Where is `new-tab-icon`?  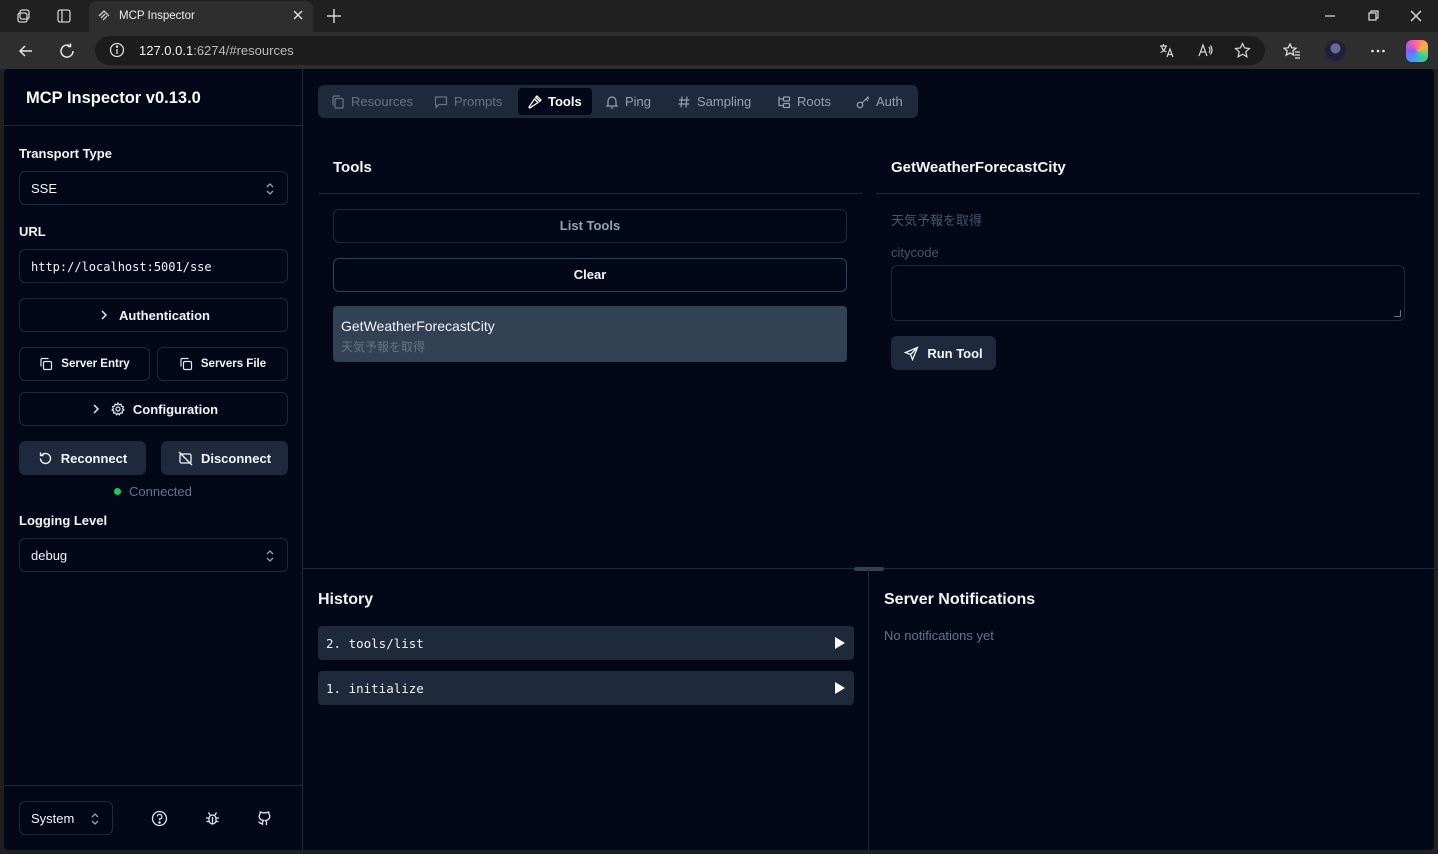 new-tab-icon is located at coordinates (334, 16).